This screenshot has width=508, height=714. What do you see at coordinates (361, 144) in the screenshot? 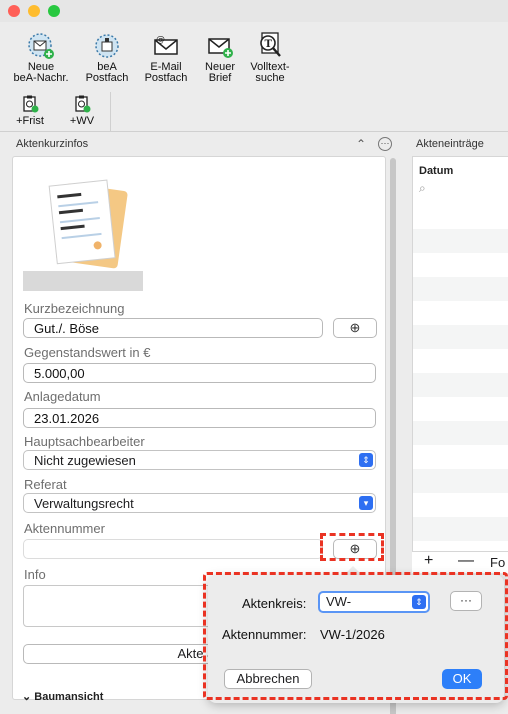
I see `collapse-icon: ⌃` at bounding box center [361, 144].